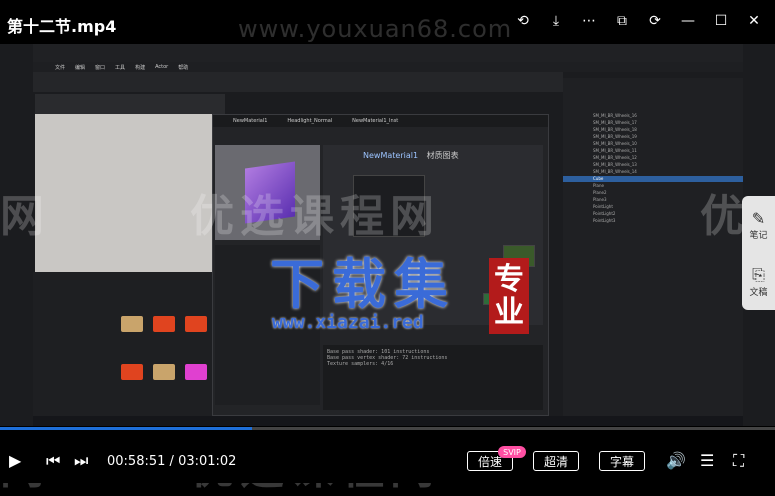 The image size is (775, 496). I want to click on stamp-line: 专, so click(509, 279).